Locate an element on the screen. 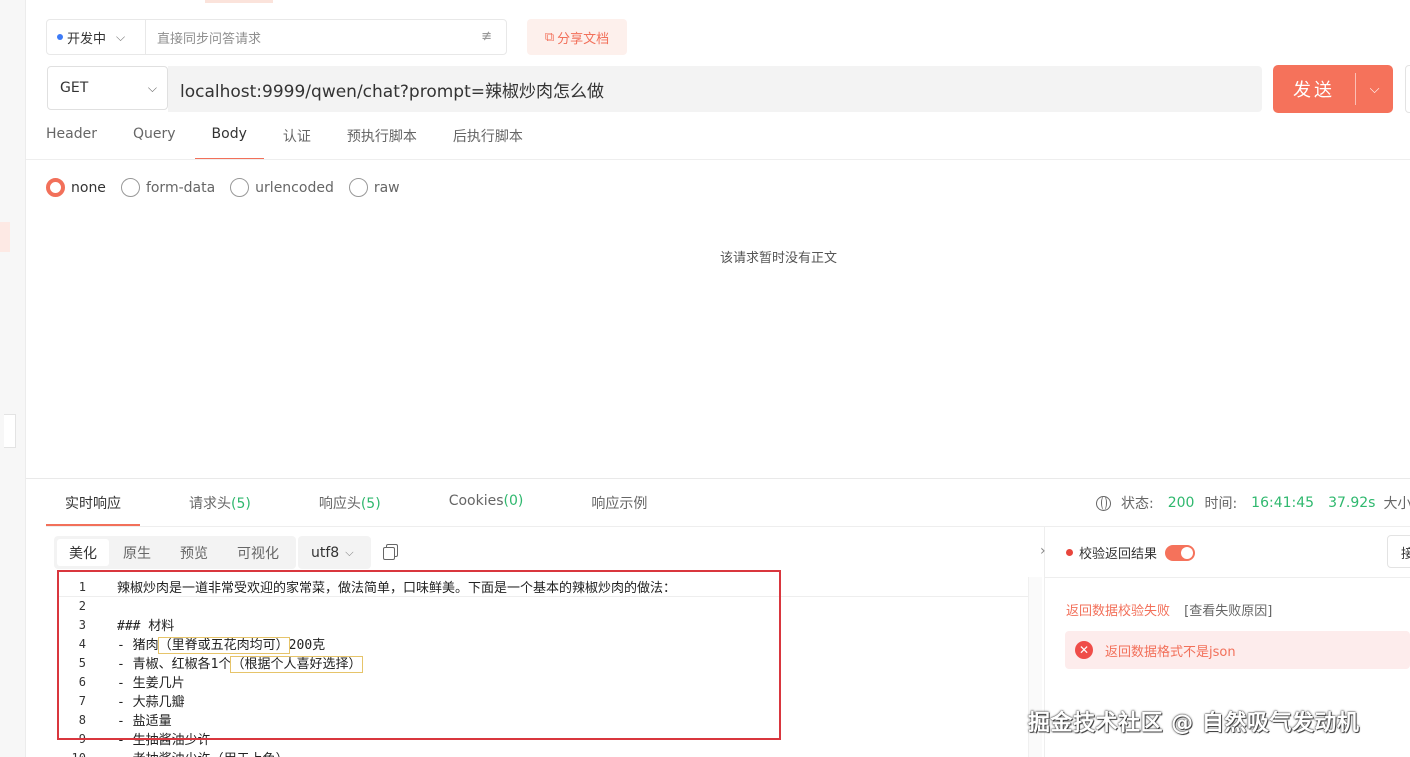 This screenshot has width=1410, height=757. line-text: - 大蒜几瓣 is located at coordinates (151, 702).